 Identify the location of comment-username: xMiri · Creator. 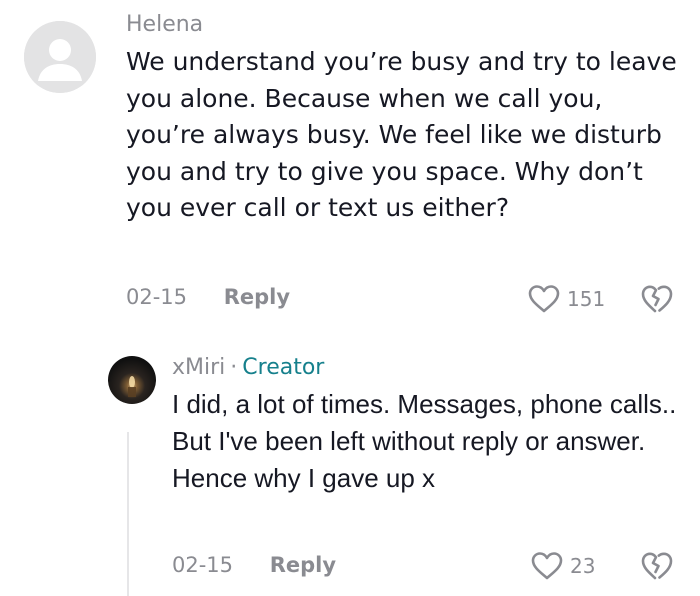
(248, 368).